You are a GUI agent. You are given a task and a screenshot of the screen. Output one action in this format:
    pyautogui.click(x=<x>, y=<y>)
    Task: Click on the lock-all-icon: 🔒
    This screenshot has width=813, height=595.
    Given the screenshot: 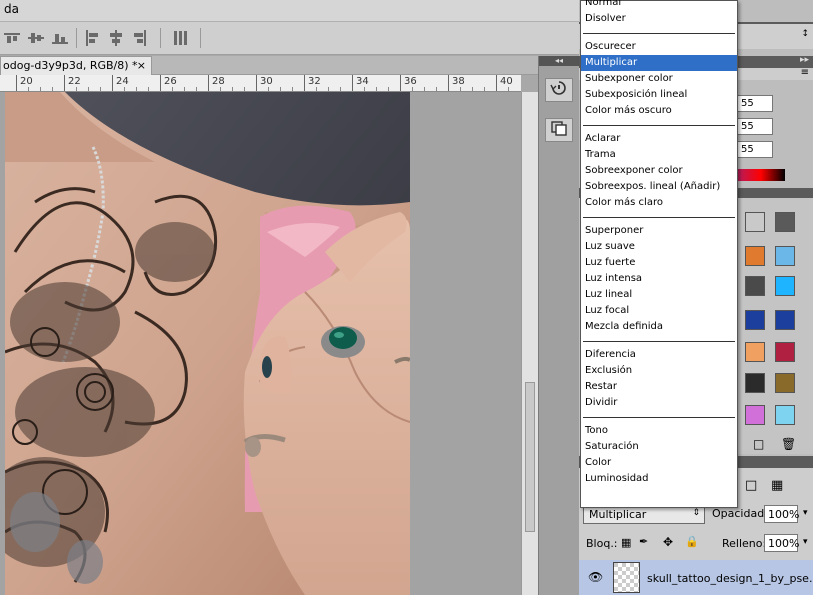 What is the action you would take?
    pyautogui.click(x=692, y=541)
    